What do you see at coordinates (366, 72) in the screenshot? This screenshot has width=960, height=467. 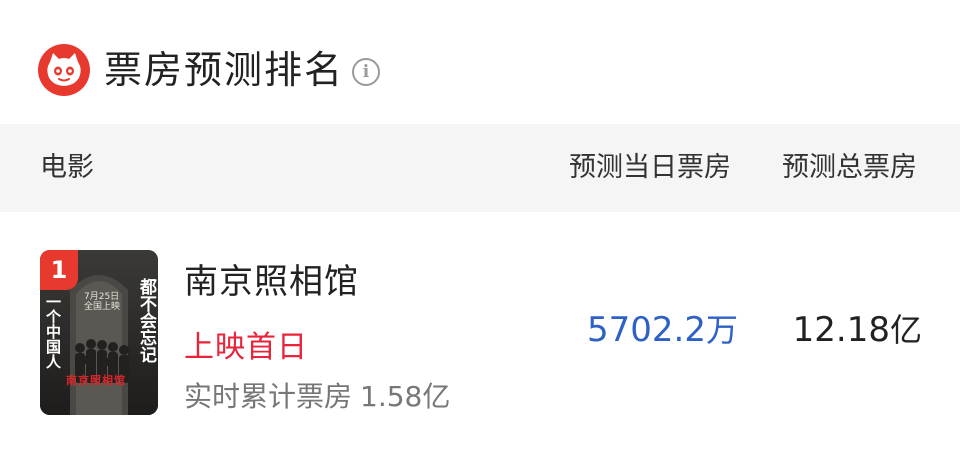 I see `info-icon: i` at bounding box center [366, 72].